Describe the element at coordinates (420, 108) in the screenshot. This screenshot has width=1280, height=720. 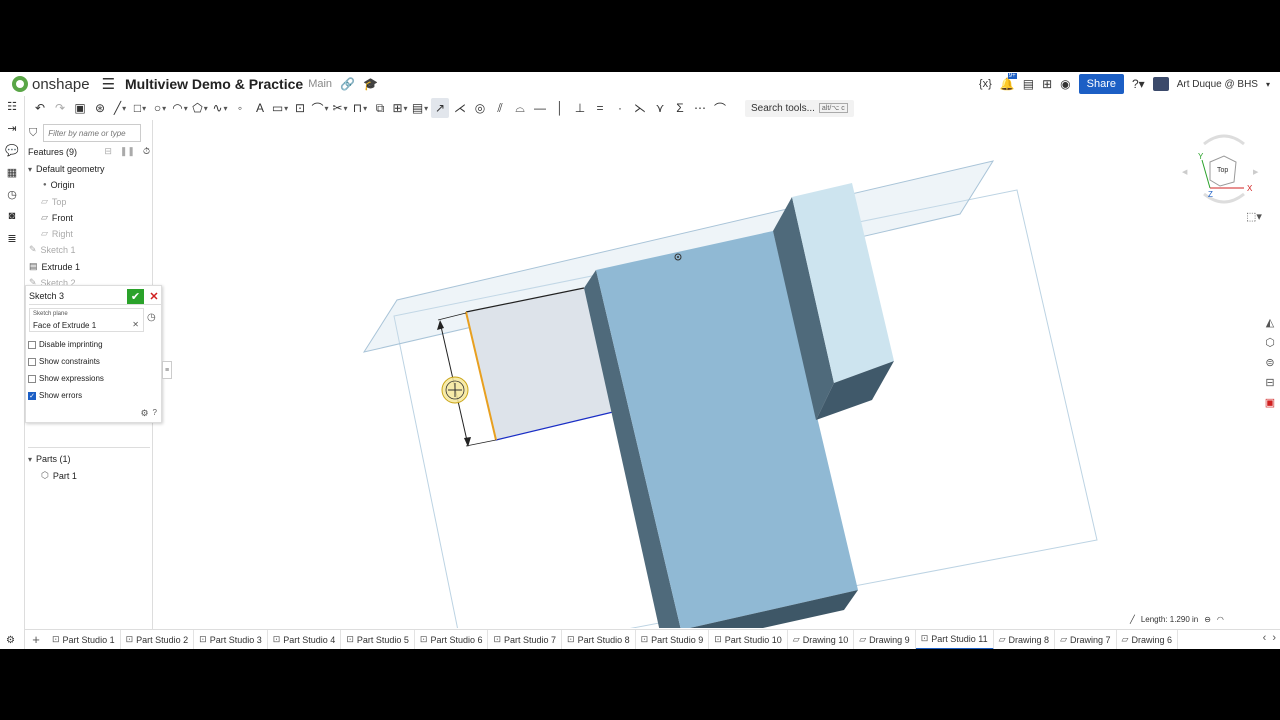
I see `transform-tool-icon: ▤ ▾` at that location.